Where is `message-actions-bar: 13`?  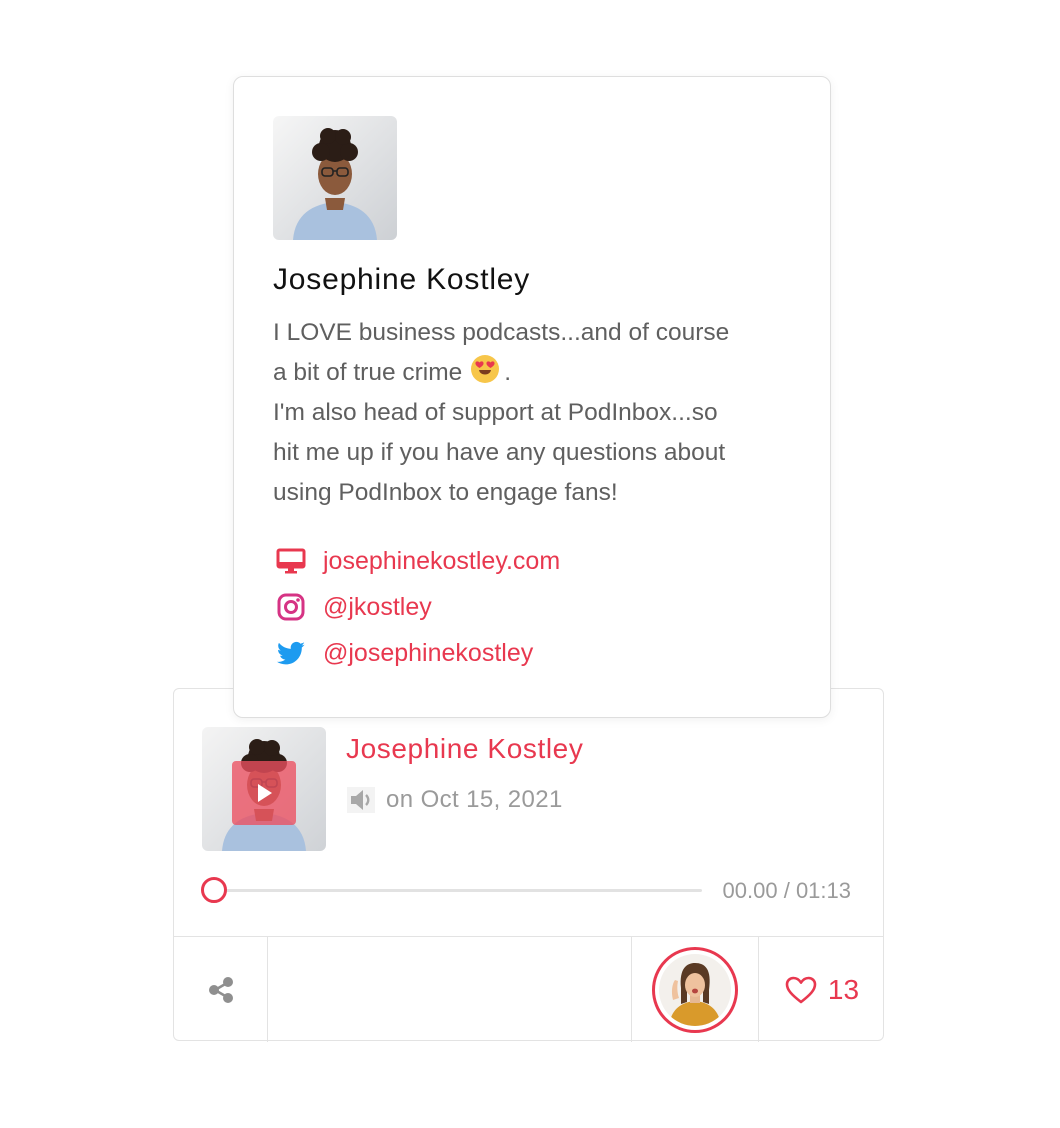 message-actions-bar: 13 is located at coordinates (528, 989).